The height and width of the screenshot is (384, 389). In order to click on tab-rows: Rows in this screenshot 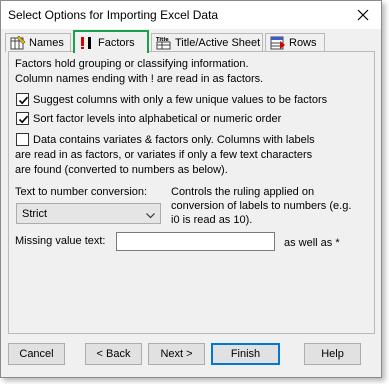, I will do `click(295, 42)`.